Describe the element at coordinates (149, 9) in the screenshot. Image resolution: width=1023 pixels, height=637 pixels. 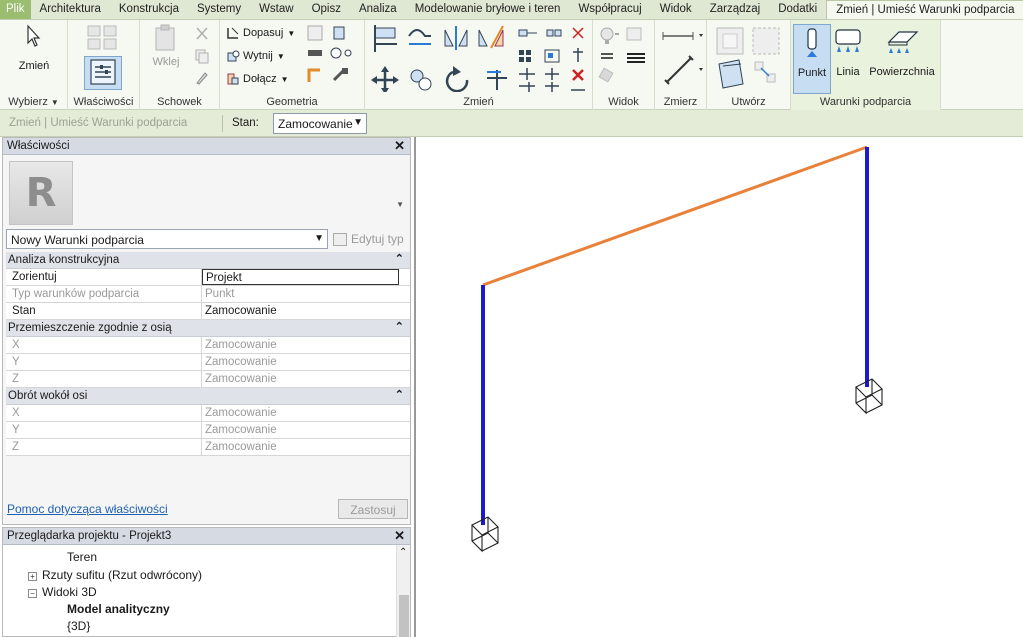
I see `tab-structure: Konstrukcja` at that location.